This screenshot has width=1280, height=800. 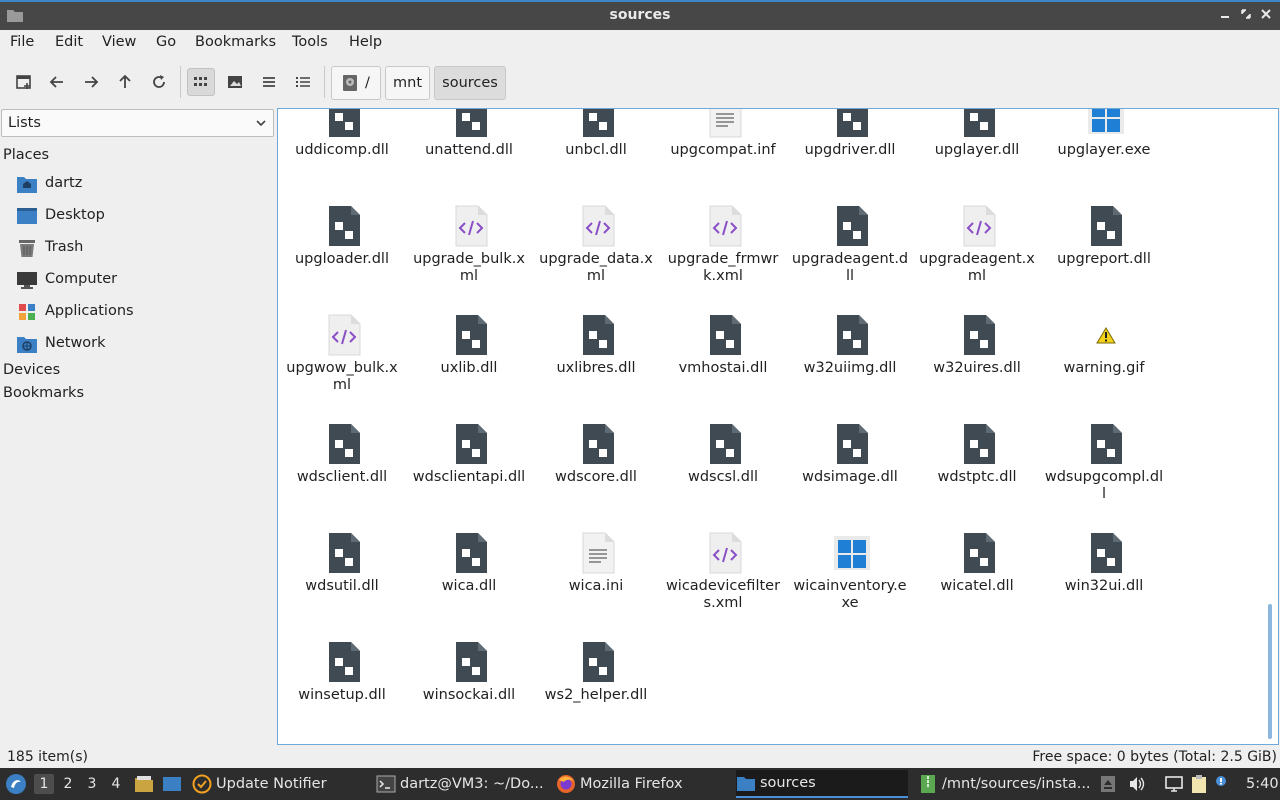 What do you see at coordinates (342, 679) in the screenshot?
I see `file-item: winsetup.dll` at bounding box center [342, 679].